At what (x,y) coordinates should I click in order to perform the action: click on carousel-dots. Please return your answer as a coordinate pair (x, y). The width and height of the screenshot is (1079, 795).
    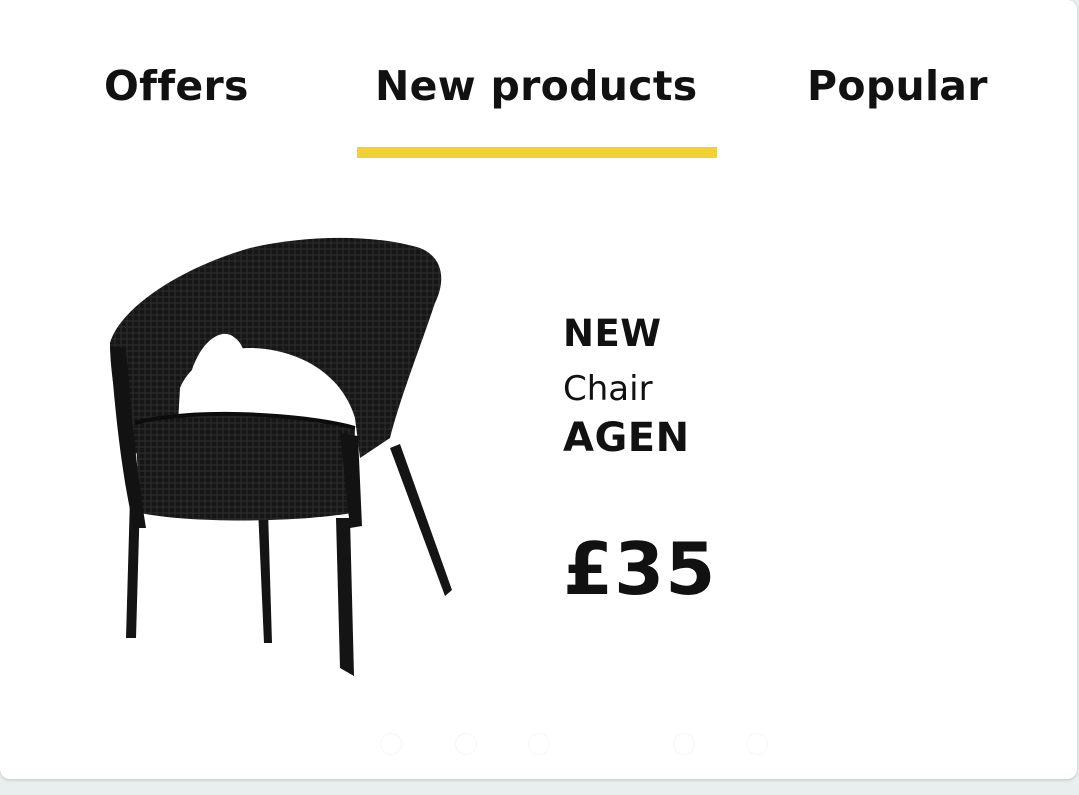
    Looking at the image, I should click on (590, 745).